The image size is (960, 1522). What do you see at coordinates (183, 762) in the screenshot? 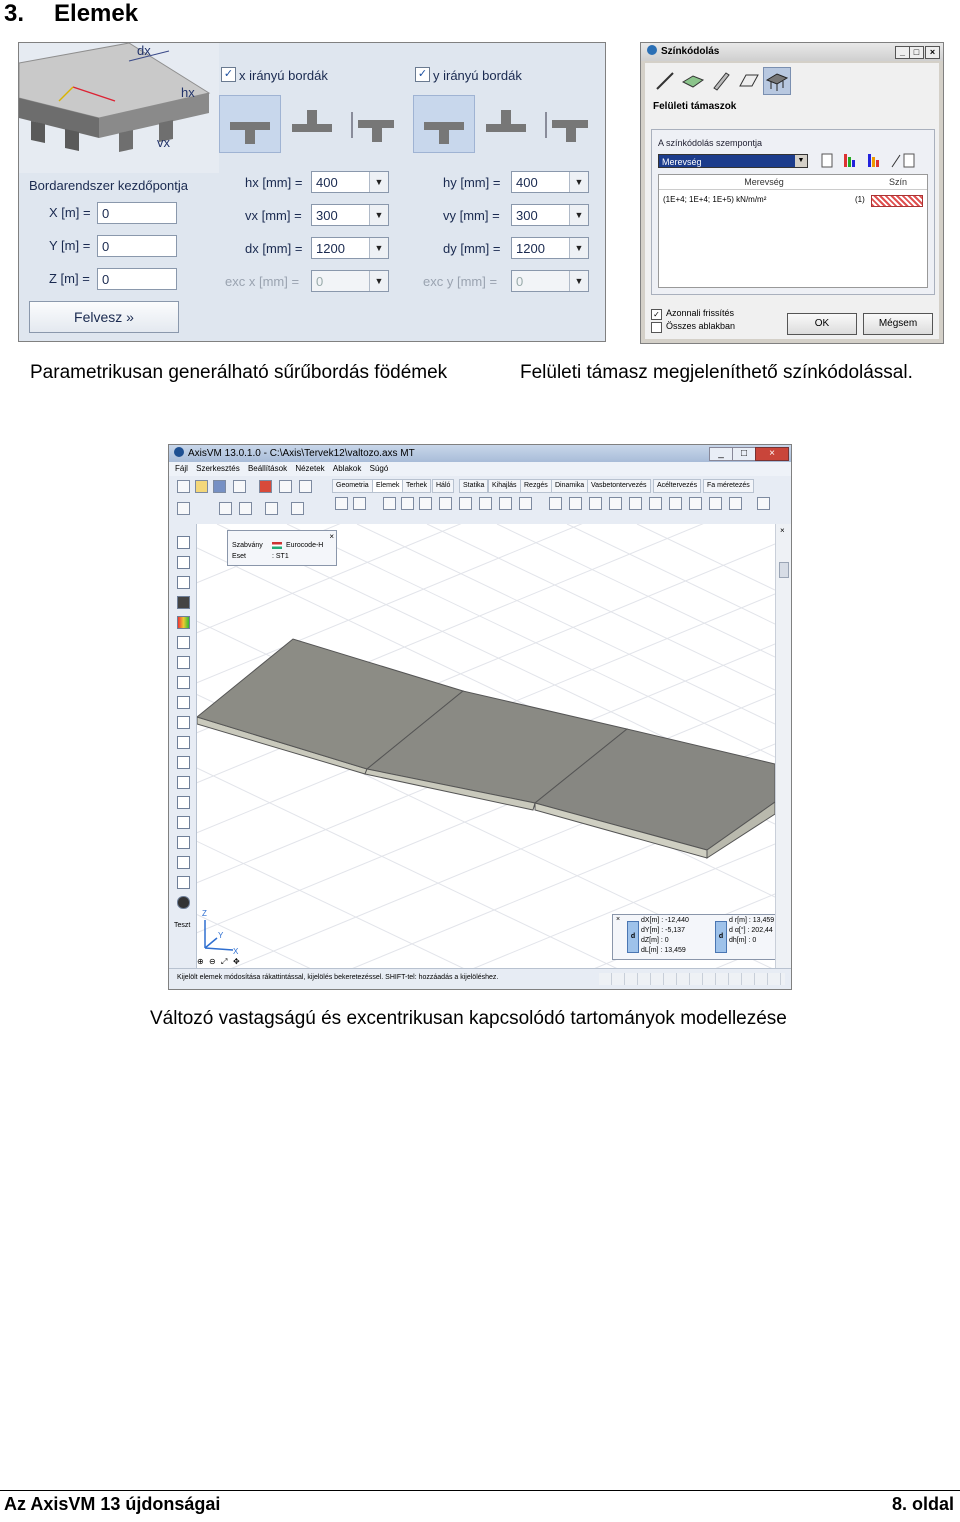
I see `layer-icon` at bounding box center [183, 762].